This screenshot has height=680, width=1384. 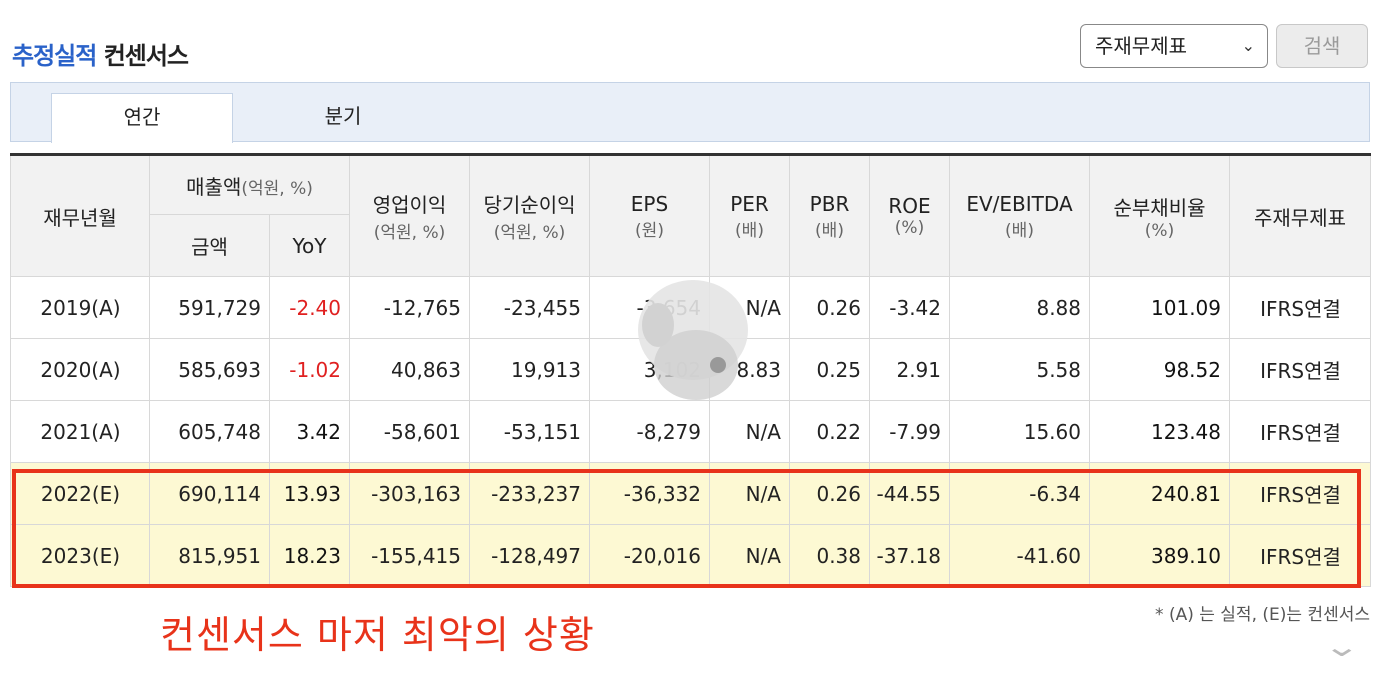 I want to click on section-title: 추정실적 컨센서스, so click(x=100, y=53).